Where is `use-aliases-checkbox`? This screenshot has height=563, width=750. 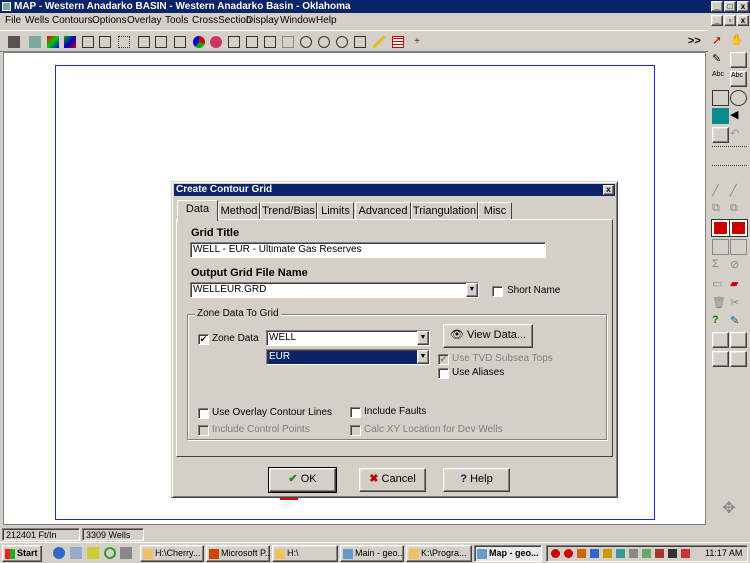 use-aliases-checkbox is located at coordinates (443, 373).